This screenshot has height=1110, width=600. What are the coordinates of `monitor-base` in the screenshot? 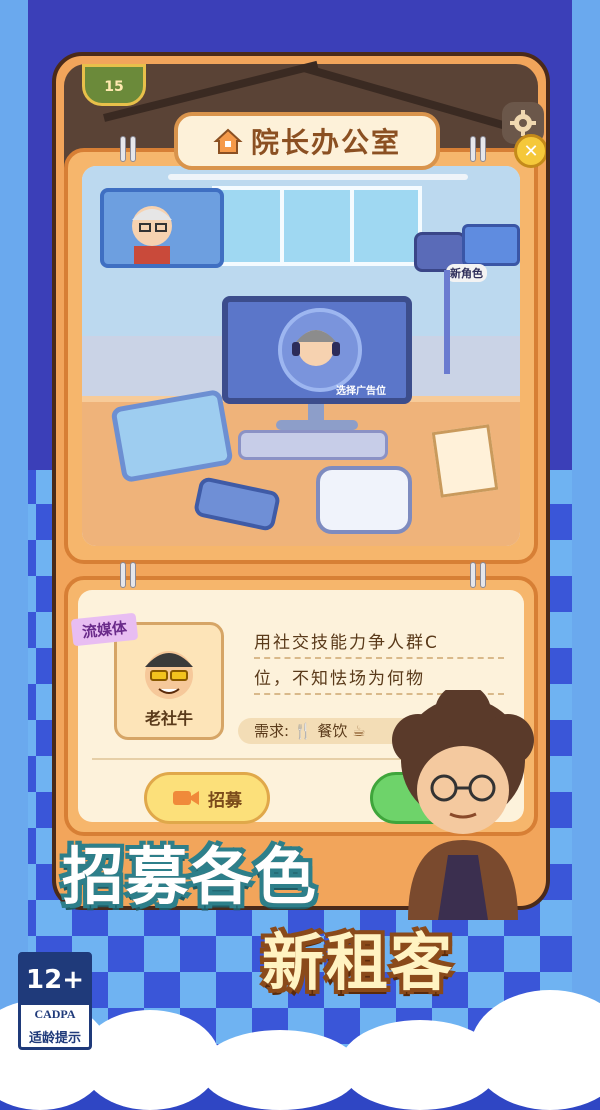 It's located at (317, 425).